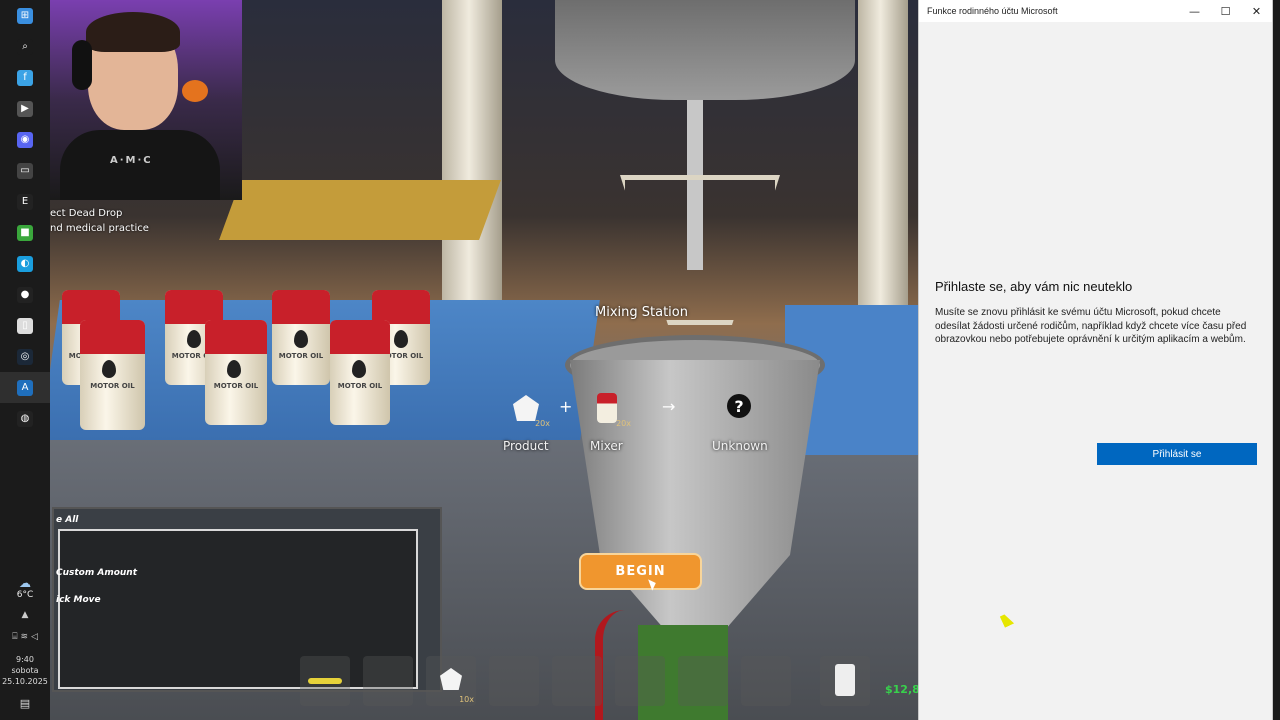  Describe the element at coordinates (623, 423) in the screenshot. I see `mixer-qty: 20x` at that location.